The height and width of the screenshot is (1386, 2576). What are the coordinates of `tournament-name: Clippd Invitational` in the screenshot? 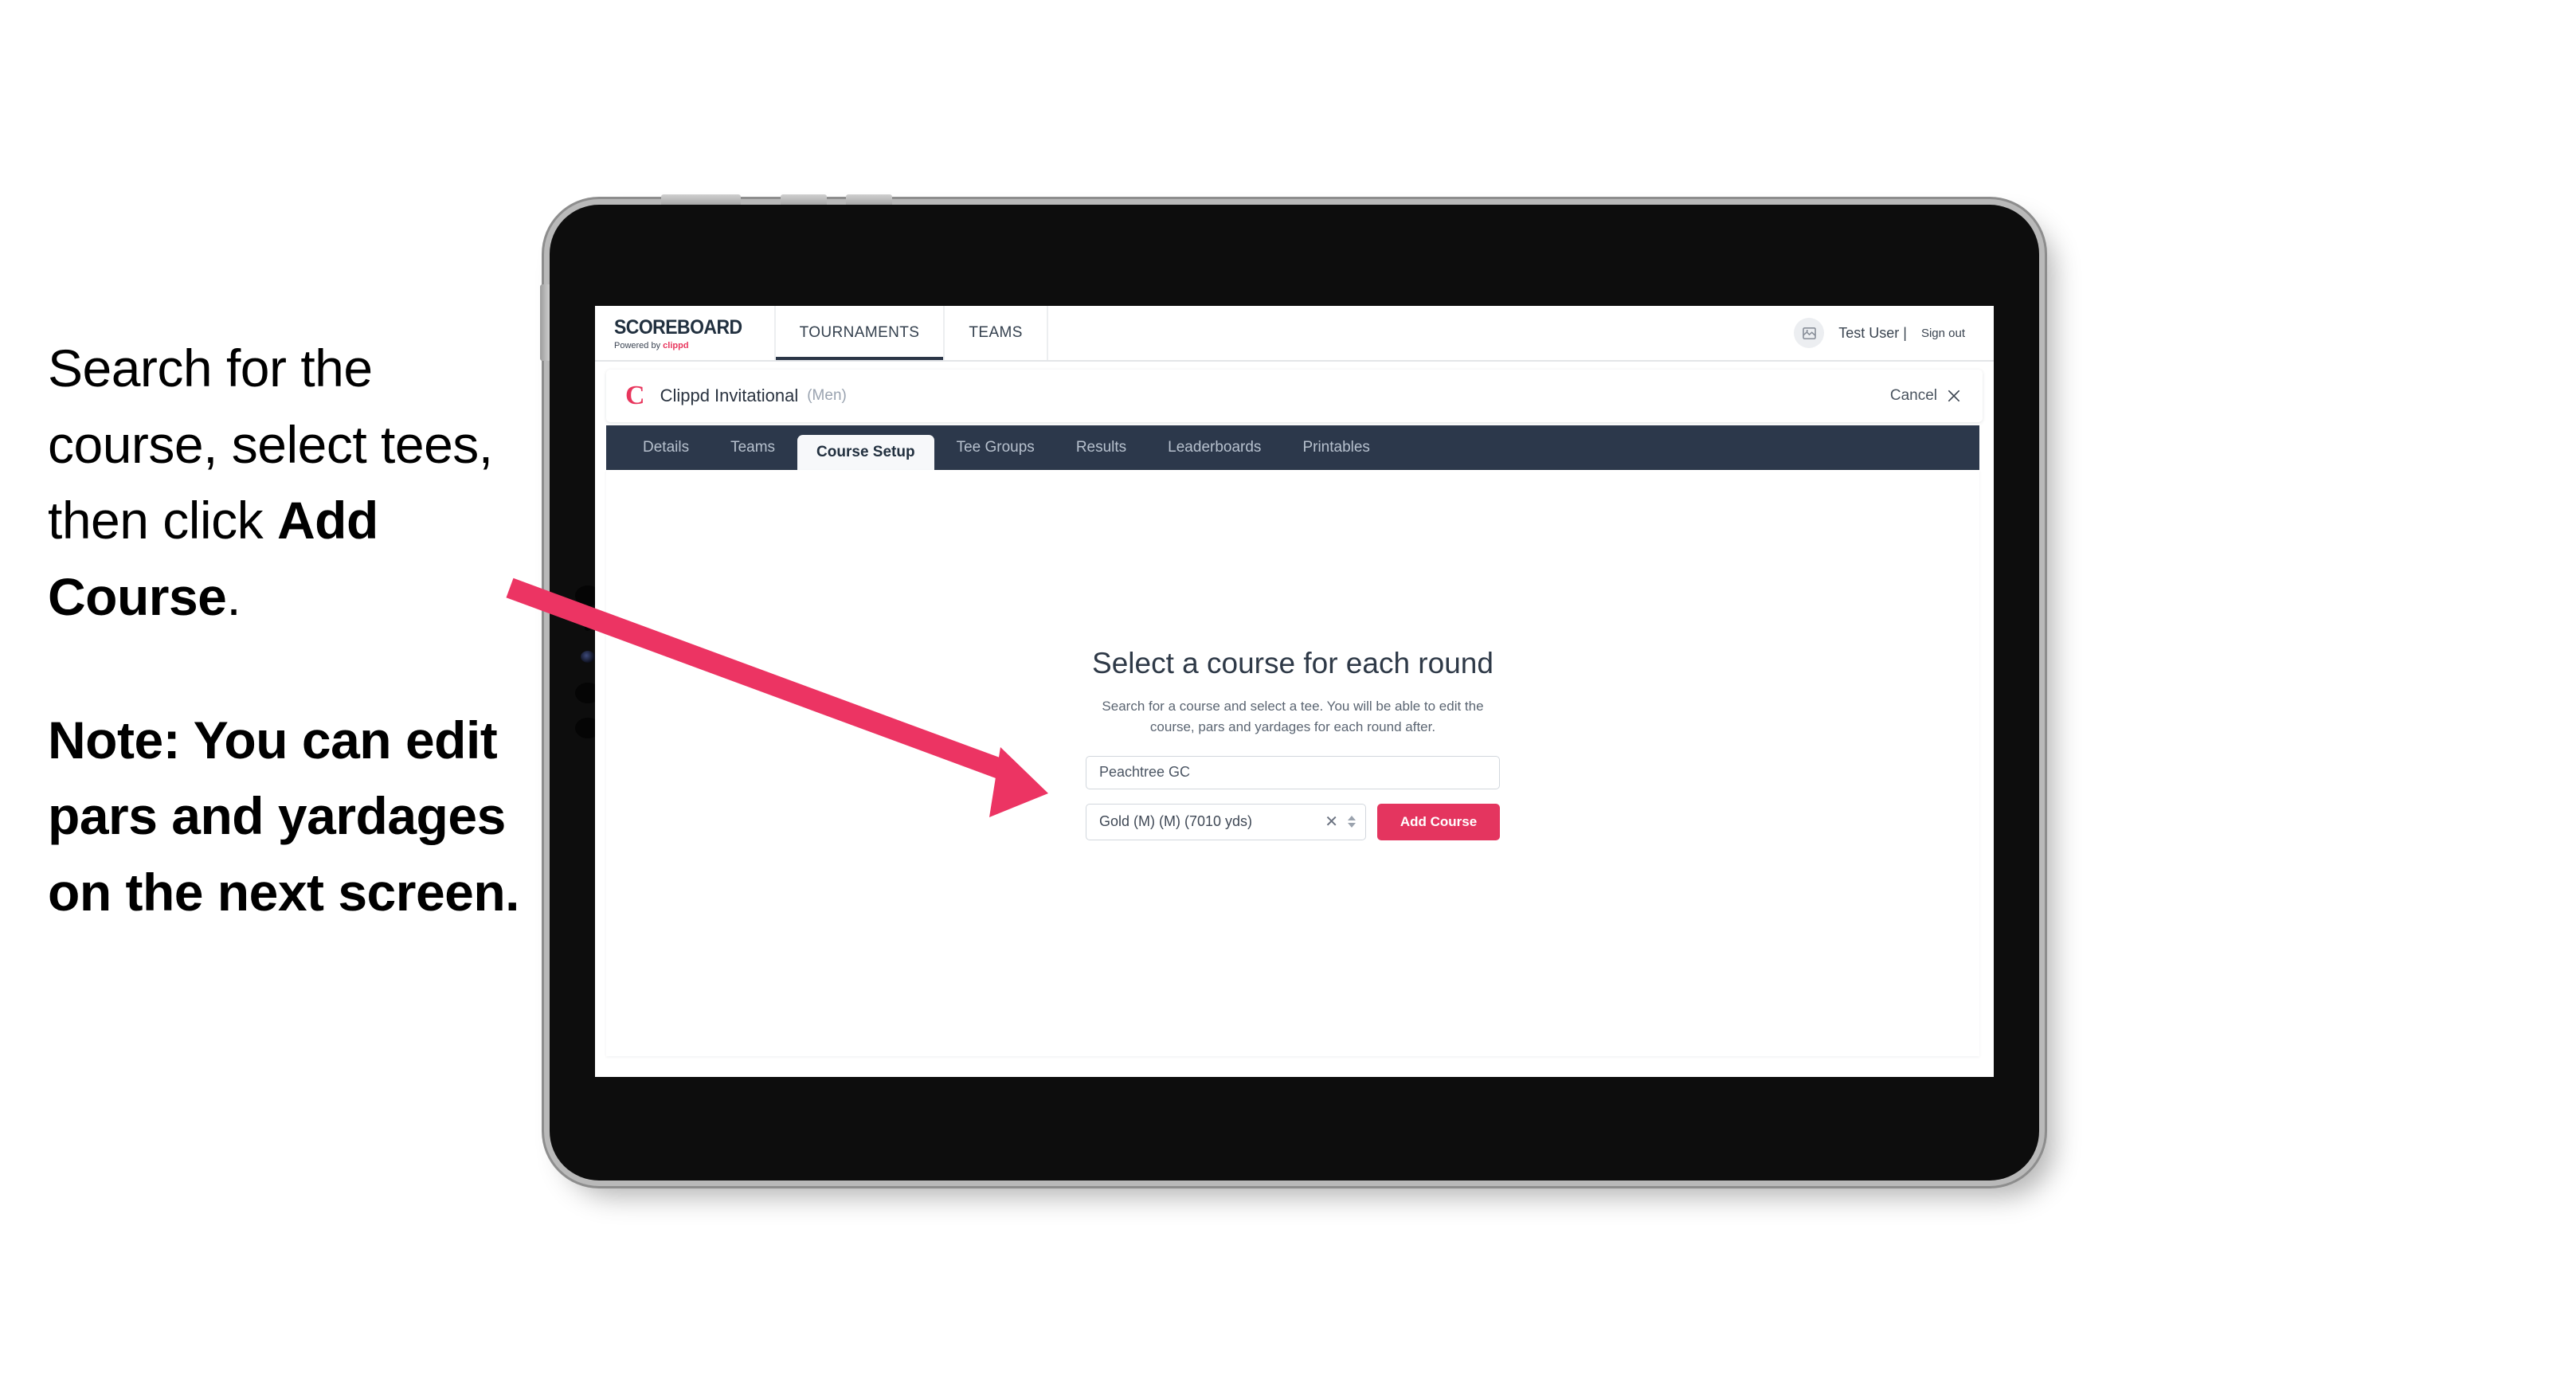 It's located at (729, 395).